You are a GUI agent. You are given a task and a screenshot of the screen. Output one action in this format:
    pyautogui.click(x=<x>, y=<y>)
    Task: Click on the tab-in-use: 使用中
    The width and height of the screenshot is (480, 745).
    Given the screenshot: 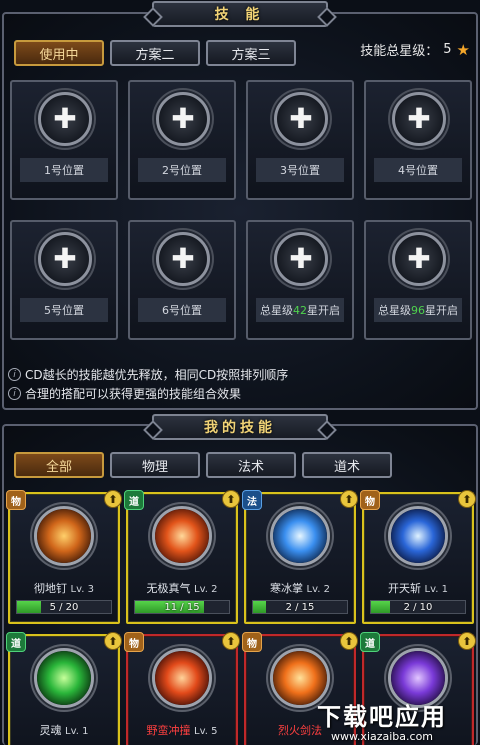 What is the action you would take?
    pyautogui.click(x=59, y=53)
    